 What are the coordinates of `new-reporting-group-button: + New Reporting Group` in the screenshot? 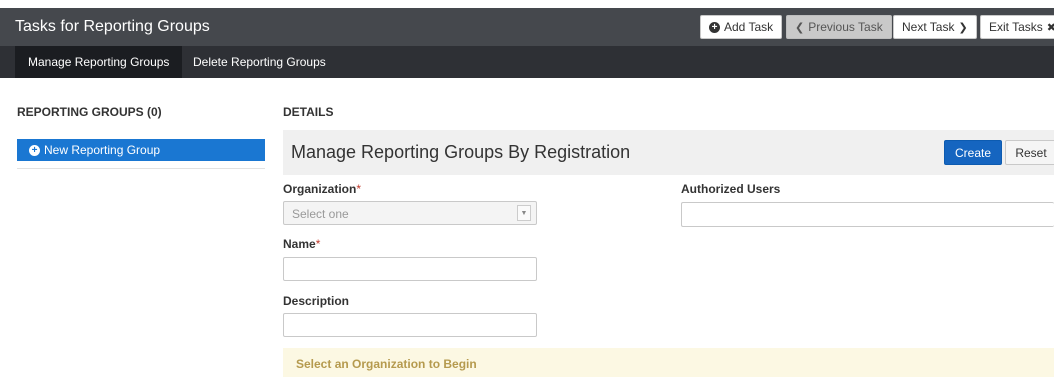 It's located at (141, 150).